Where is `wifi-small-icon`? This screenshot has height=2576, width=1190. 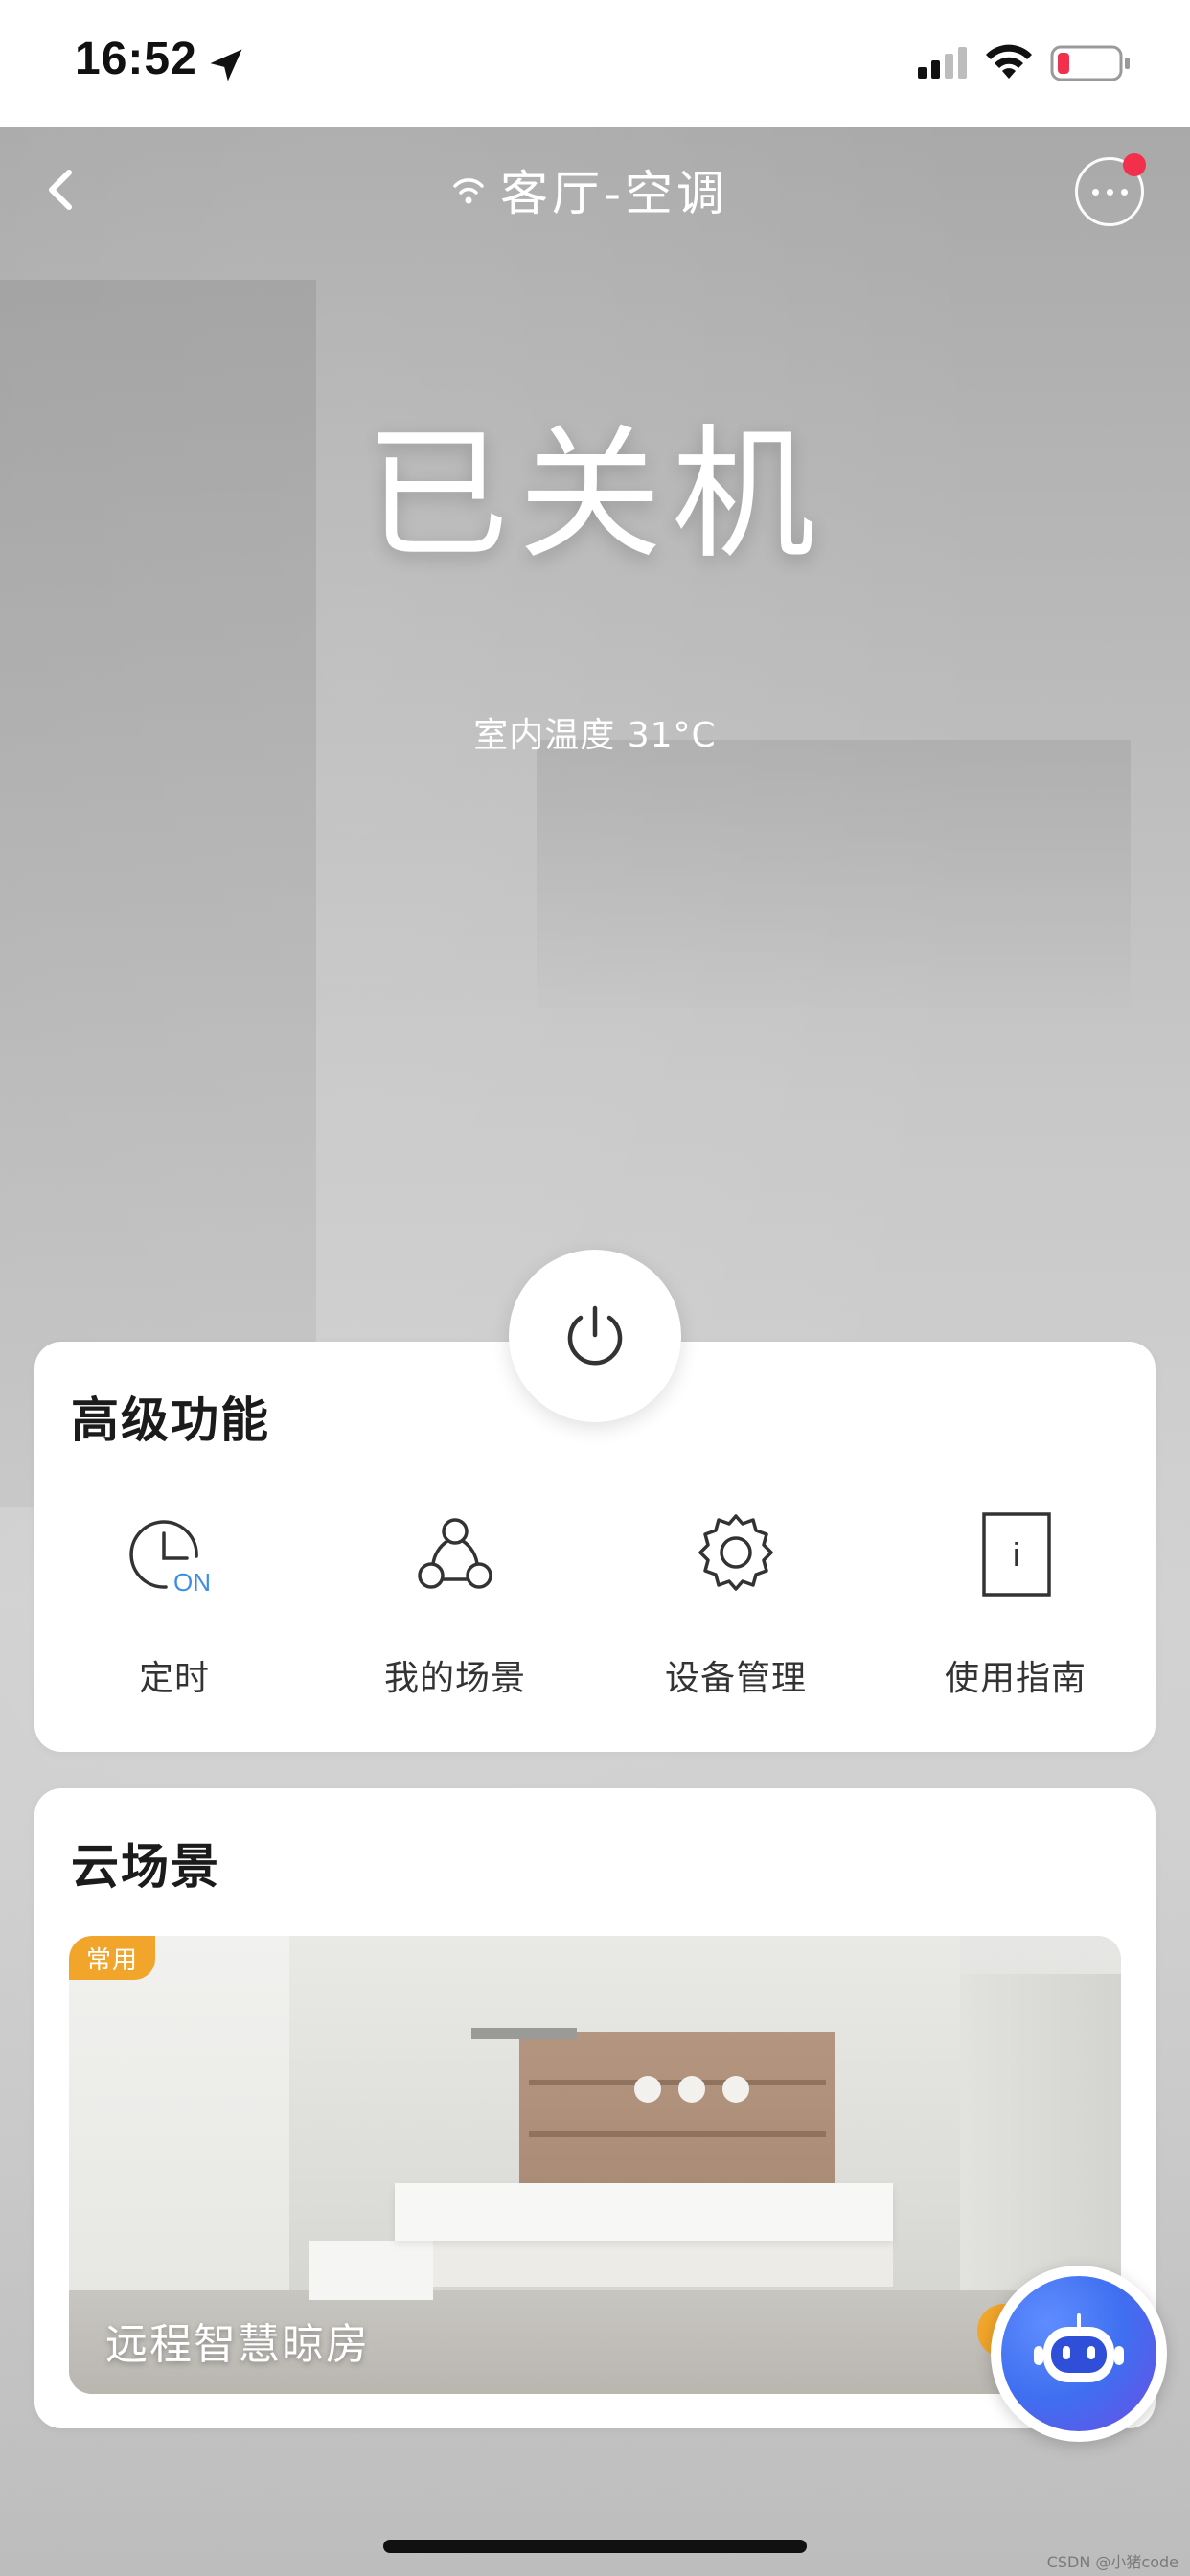
wifi-small-icon is located at coordinates (468, 191).